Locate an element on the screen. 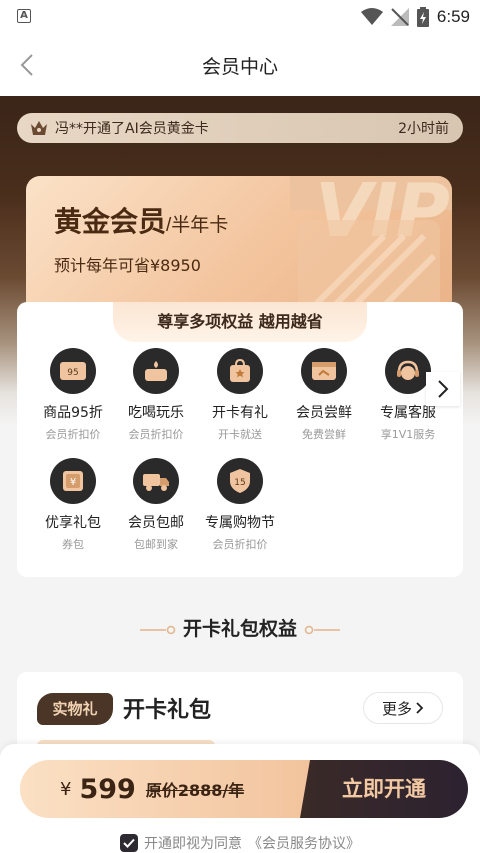 This screenshot has width=480, height=853. benefit-item: 吃喝玩乐 会员折扣价 is located at coordinates (156, 395).